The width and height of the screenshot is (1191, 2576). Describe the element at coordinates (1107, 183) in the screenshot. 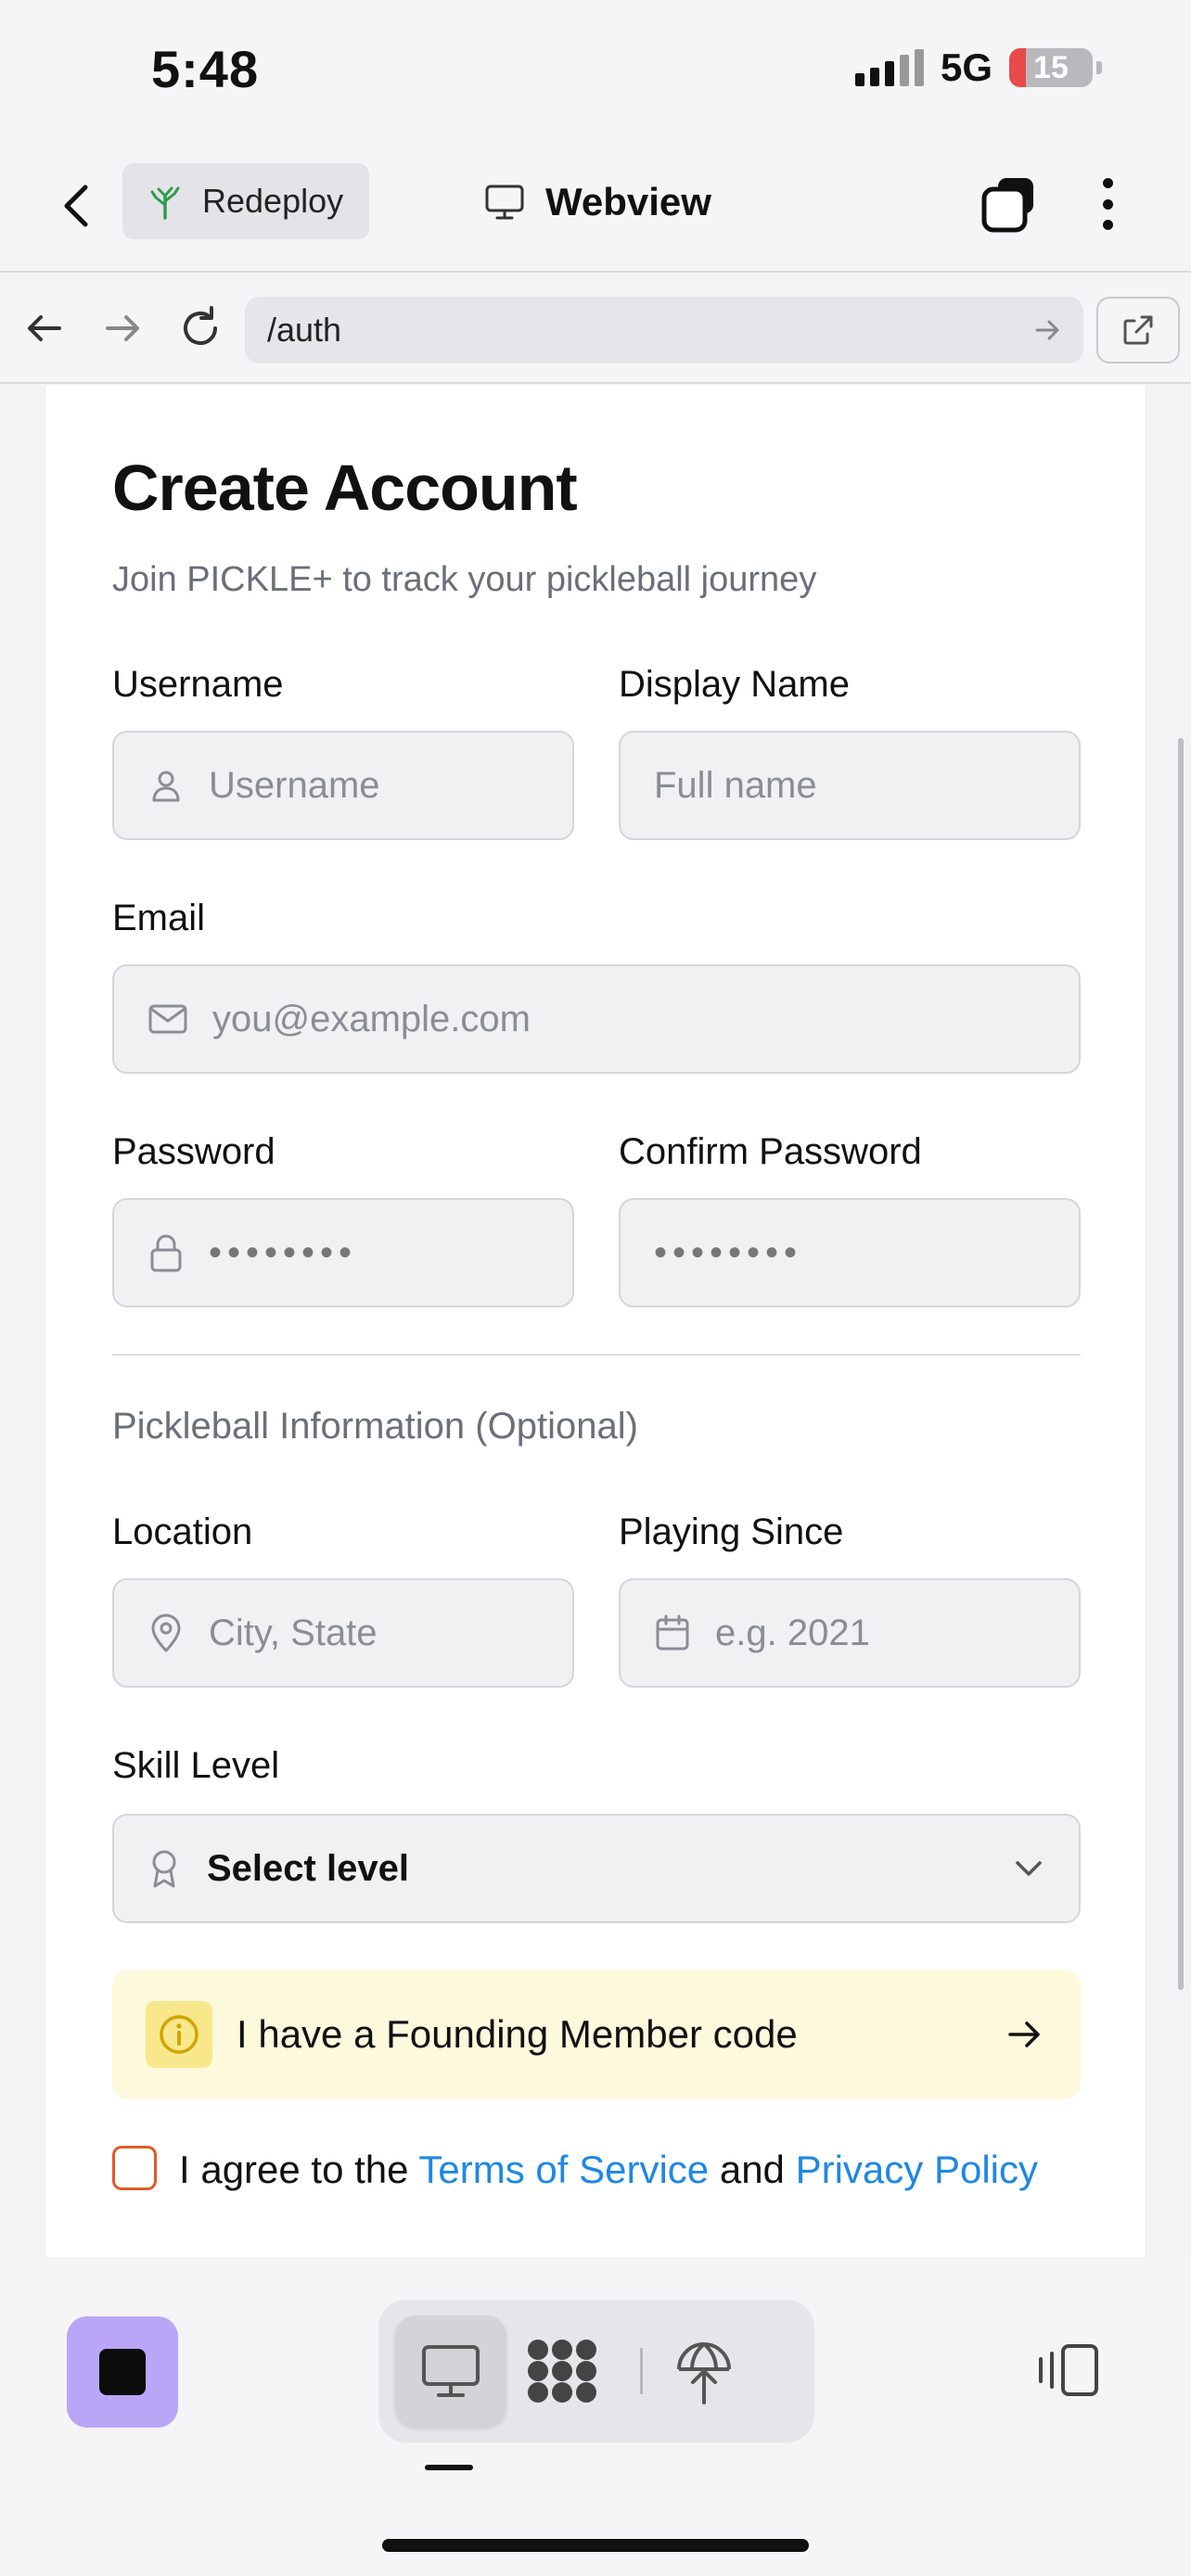

I see `more-icon` at that location.